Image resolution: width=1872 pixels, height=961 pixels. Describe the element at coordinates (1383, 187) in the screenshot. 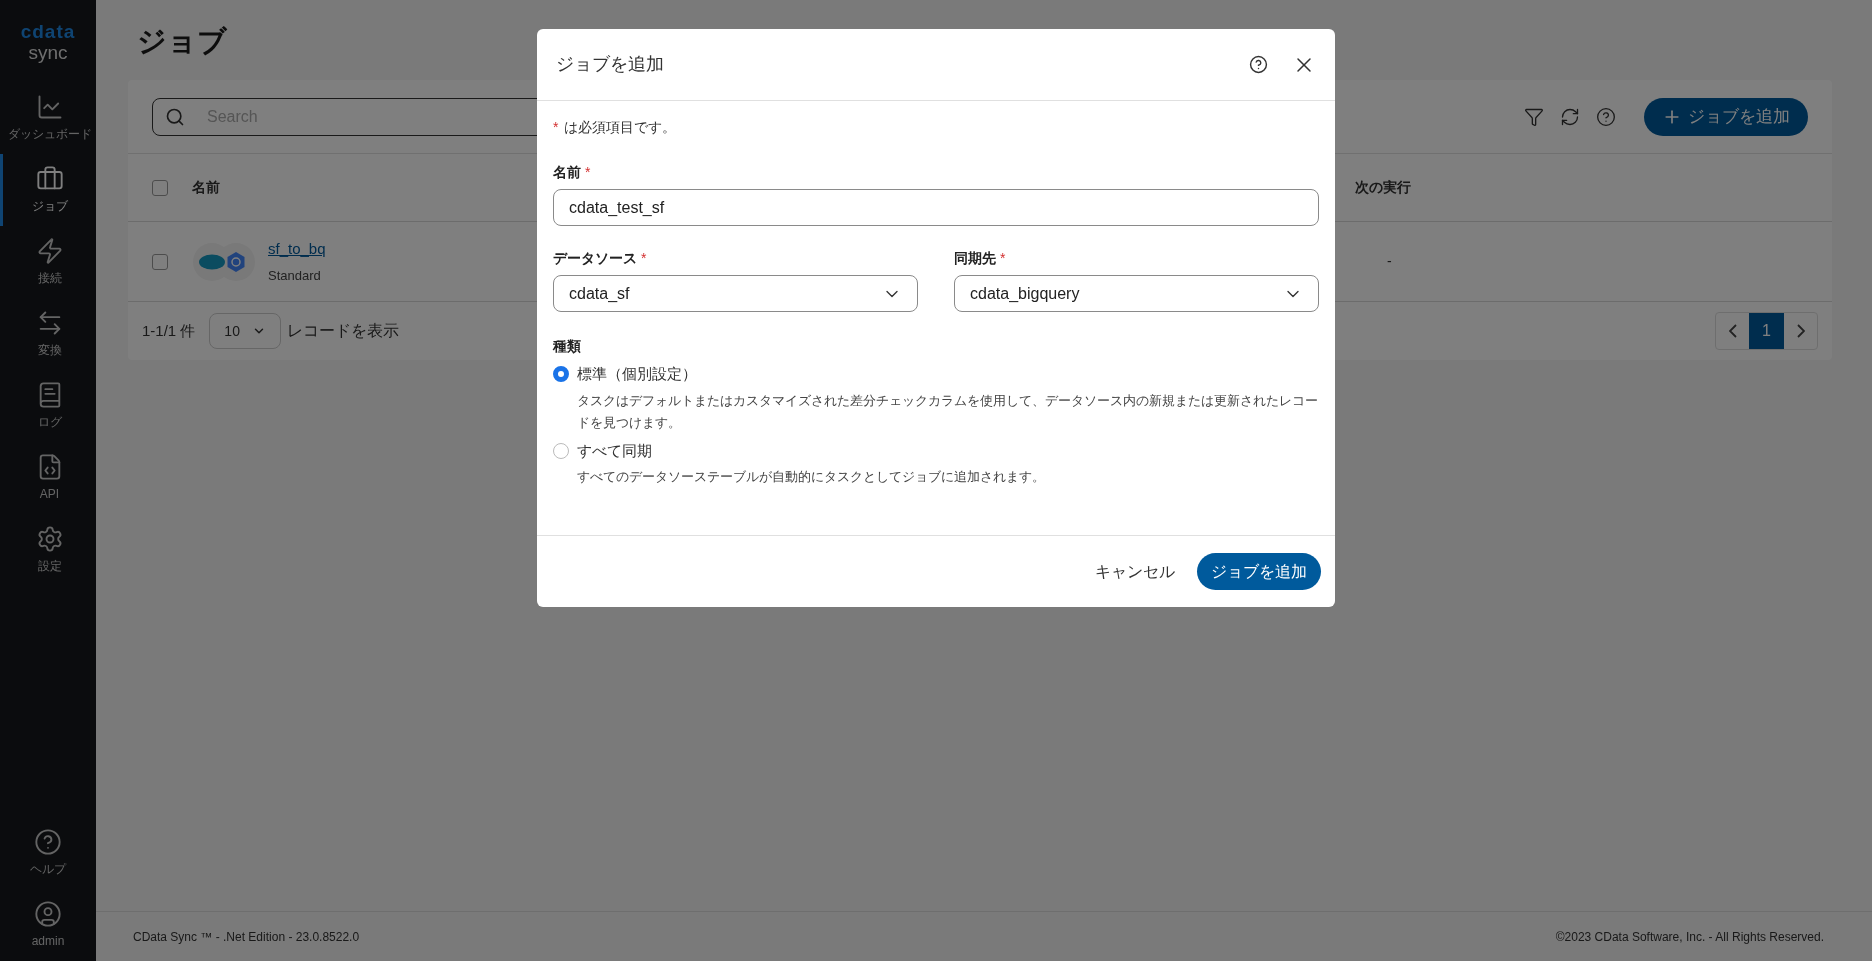

I see `column-header: 次の実行` at that location.